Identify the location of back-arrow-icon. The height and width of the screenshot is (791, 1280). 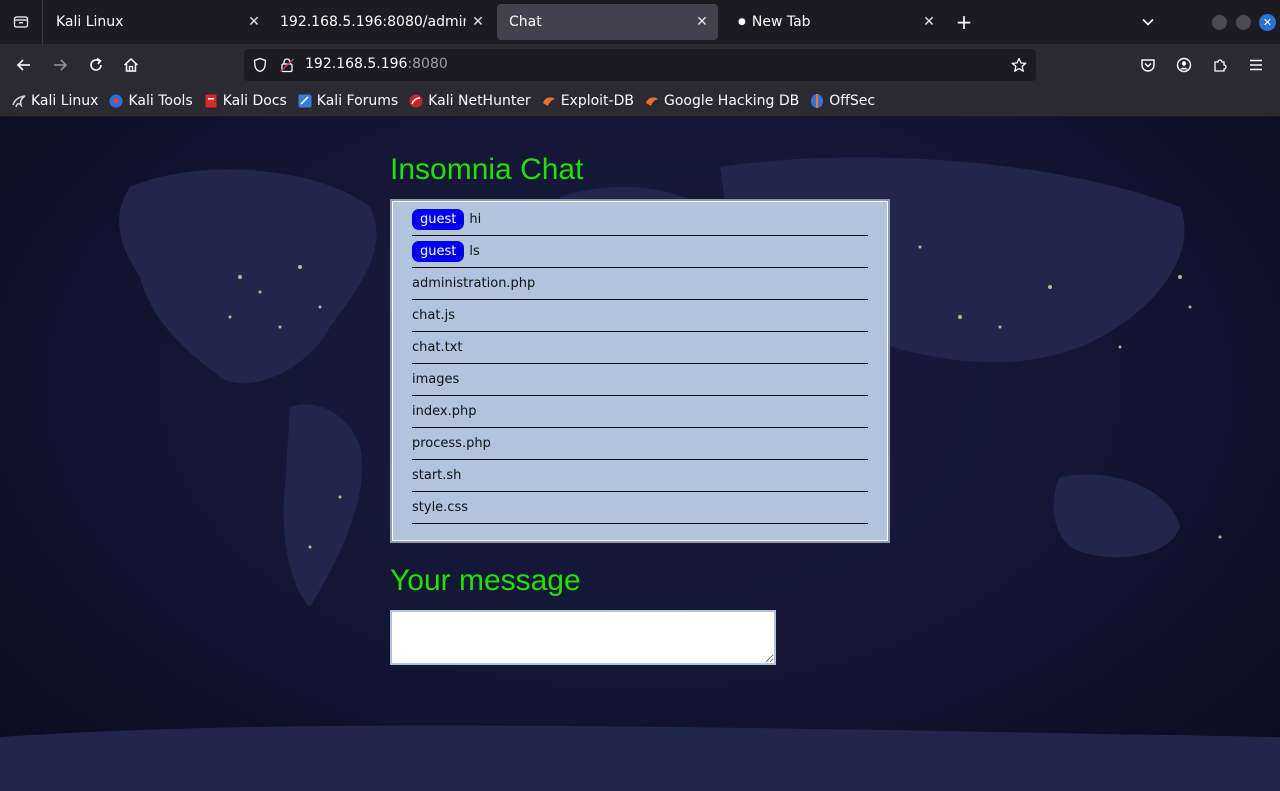
(23, 65).